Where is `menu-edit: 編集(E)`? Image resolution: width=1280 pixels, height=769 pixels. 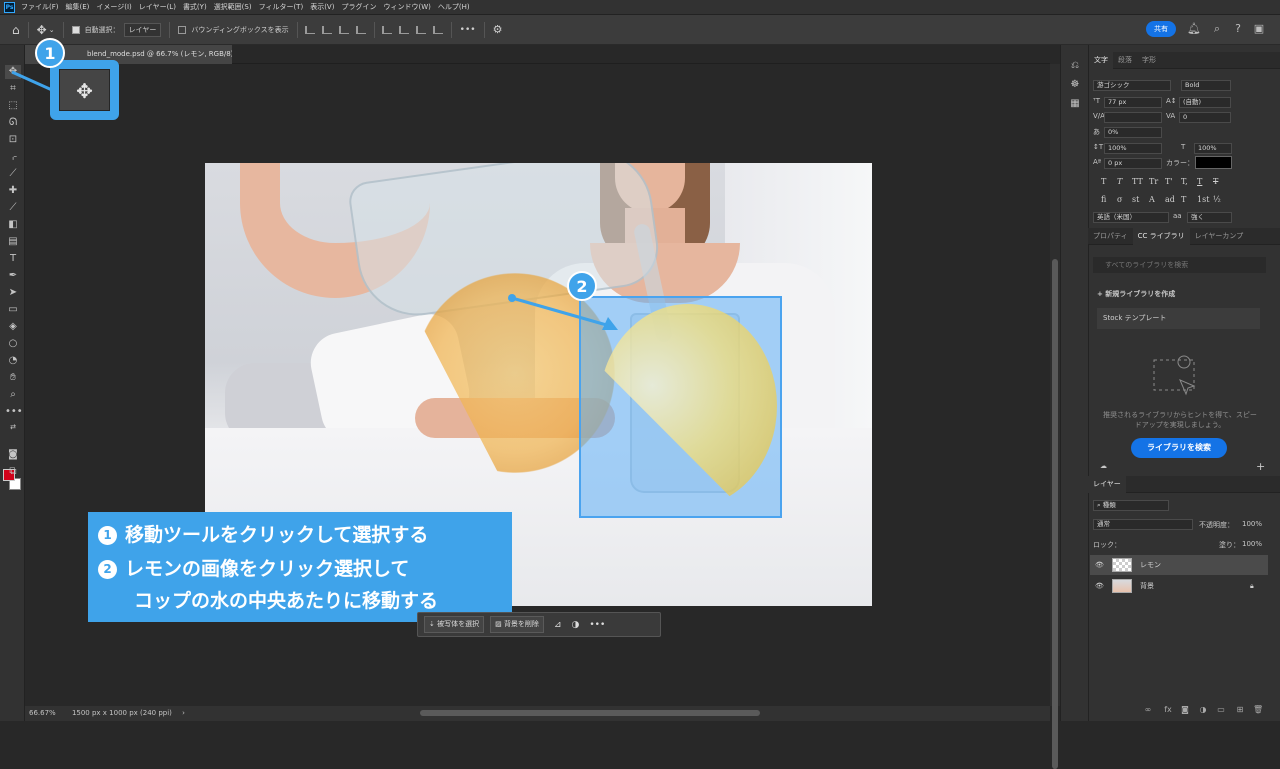
menu-edit: 編集(E) is located at coordinates (78, 7).